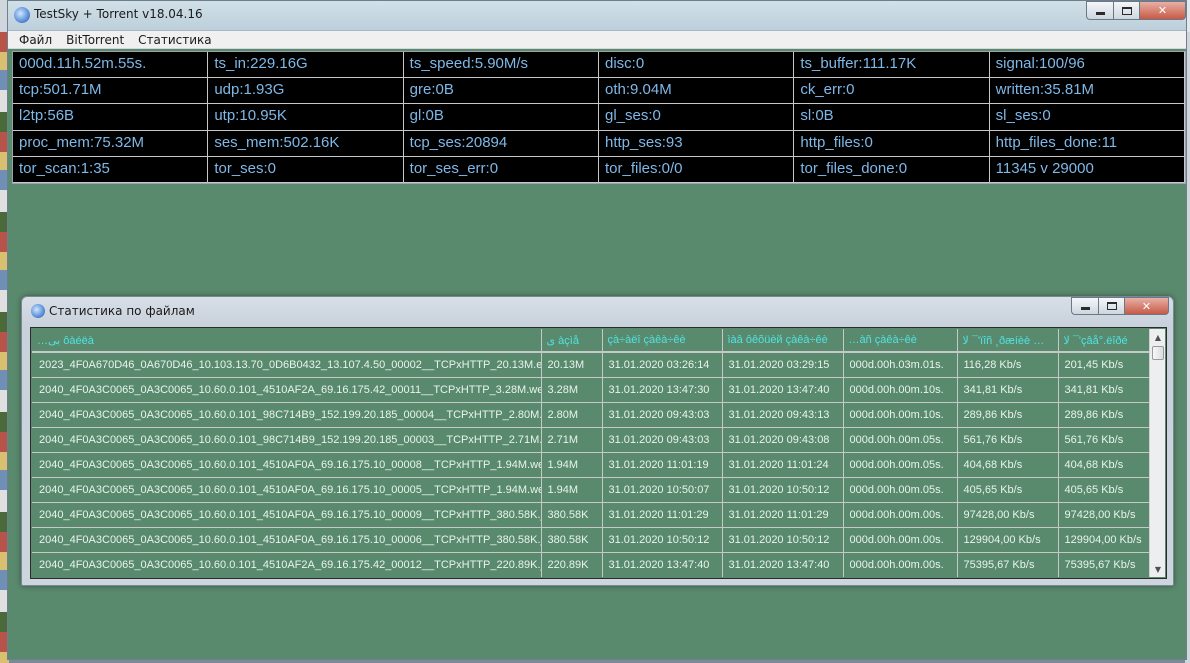 Image resolution: width=1190 pixels, height=663 pixels. I want to click on table-cell: 3.28M, so click(572, 390).